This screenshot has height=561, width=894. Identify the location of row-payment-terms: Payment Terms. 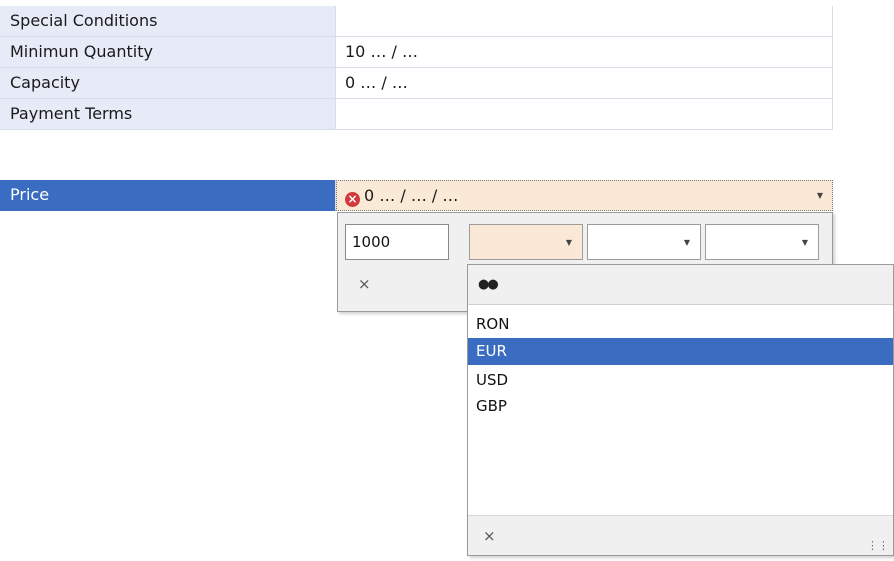
(416, 114).